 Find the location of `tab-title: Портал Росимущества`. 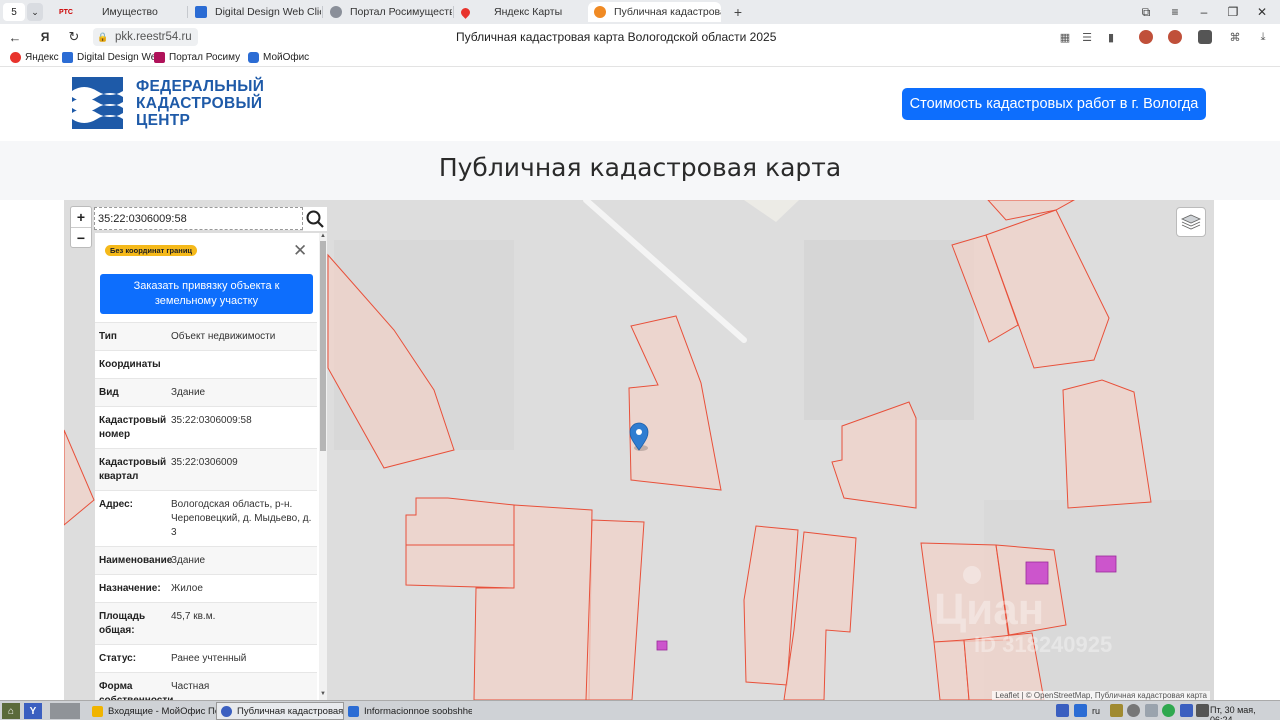

tab-title: Портал Росимущества is located at coordinates (401, 12).